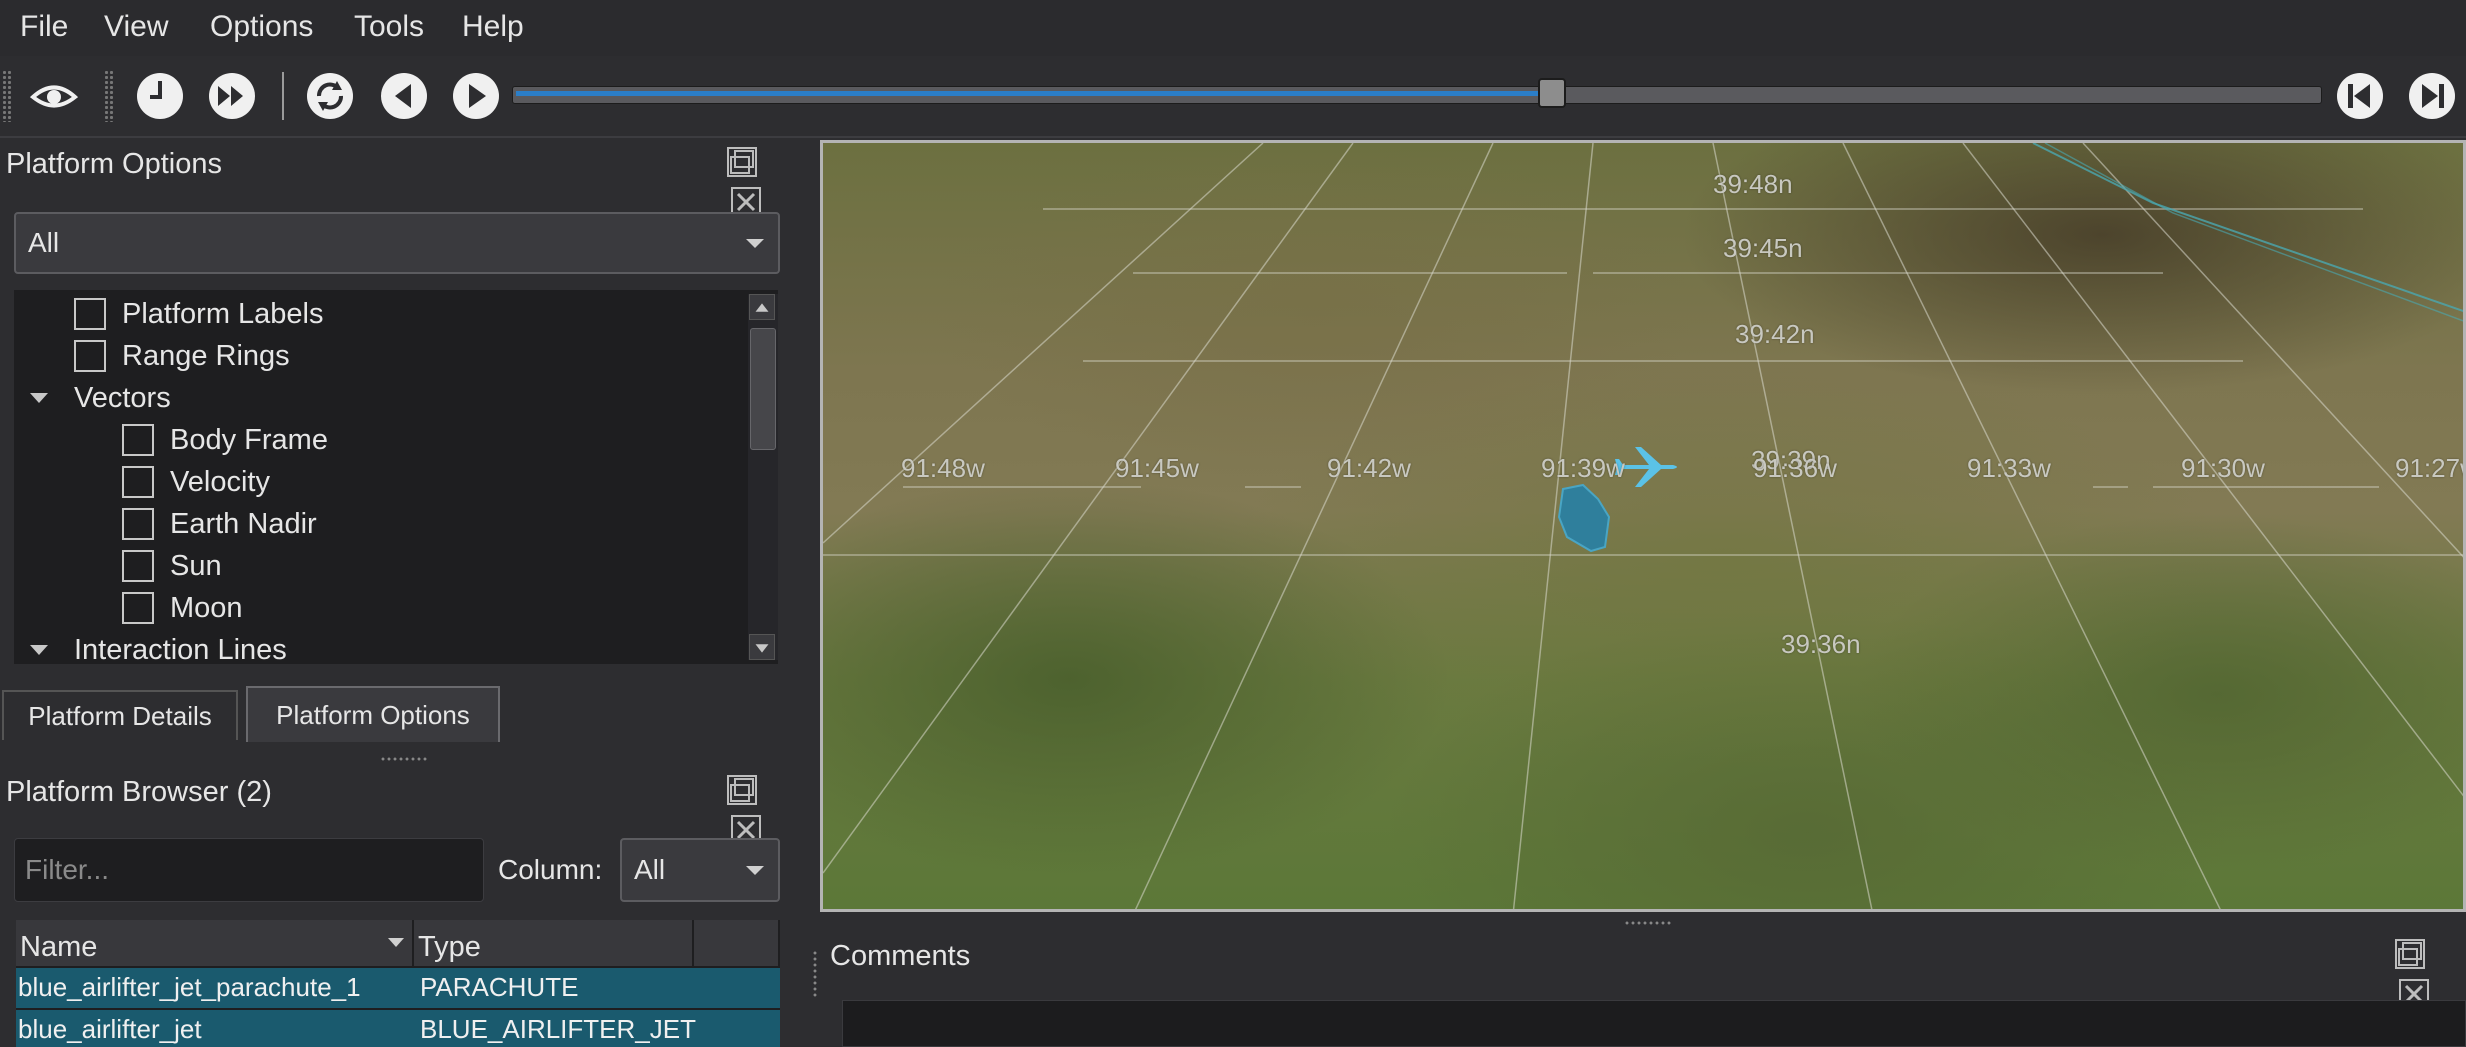  What do you see at coordinates (1583, 468) in the screenshot?
I see `lon-label: 91:39w` at bounding box center [1583, 468].